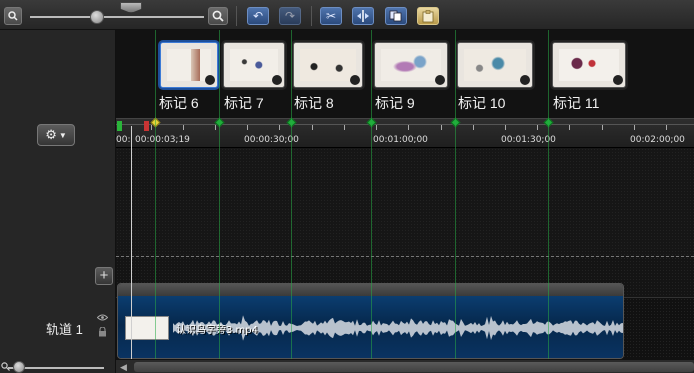  I want to click on zoom-slider-track, so click(117, 17).